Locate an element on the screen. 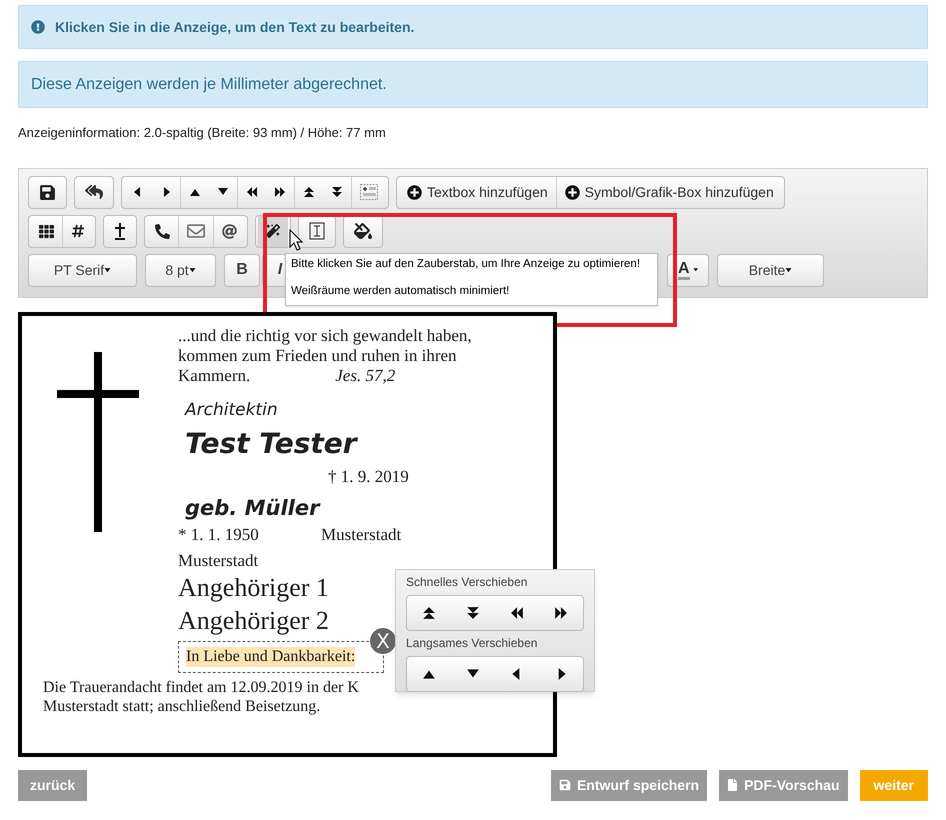 The height and width of the screenshot is (820, 946). paint-bucket-icon is located at coordinates (363, 231).